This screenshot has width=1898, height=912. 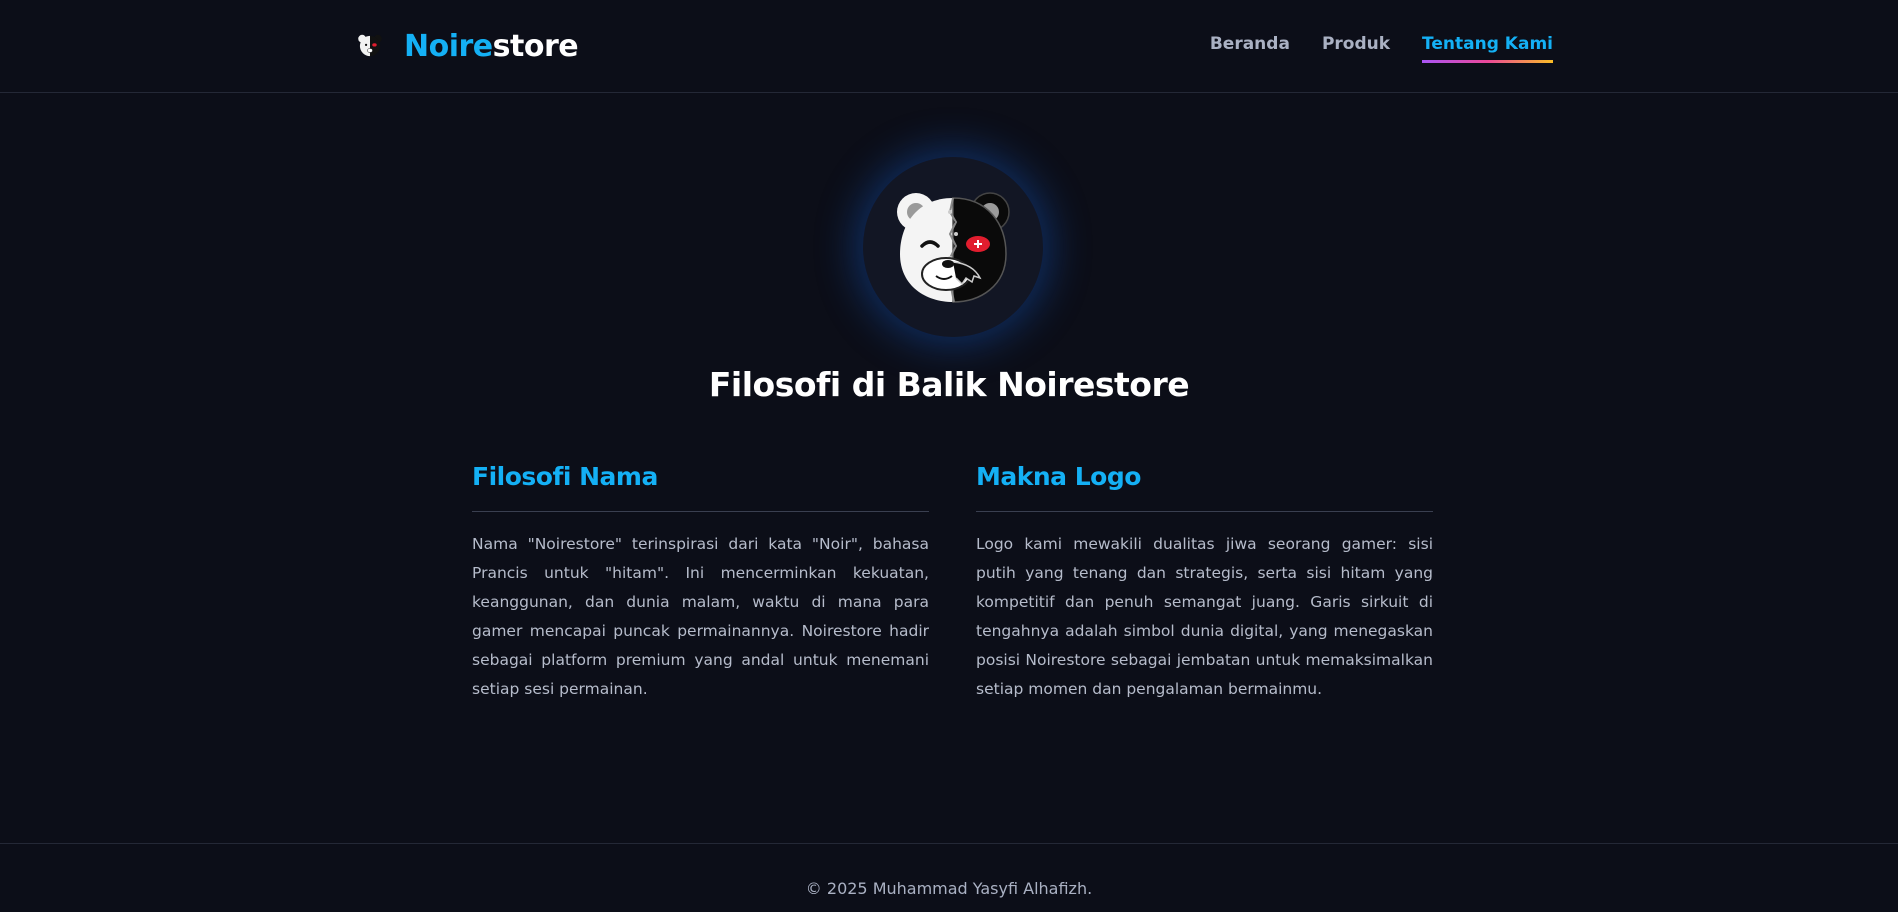 I want to click on hero-logo-circle, so click(x=953, y=247).